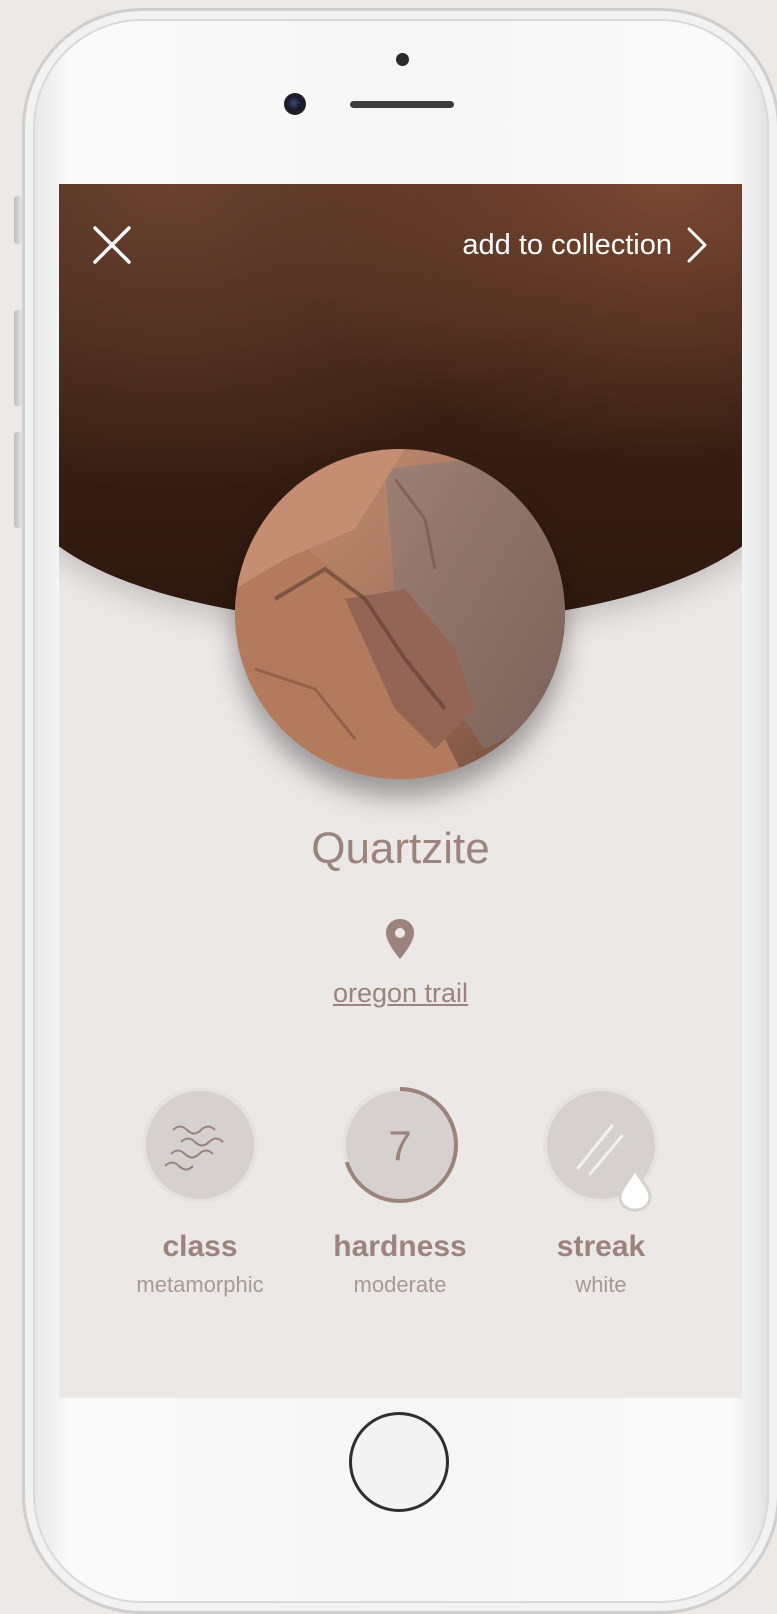 The height and width of the screenshot is (1614, 777). What do you see at coordinates (400, 1246) in the screenshot?
I see `stat-label: hardness` at bounding box center [400, 1246].